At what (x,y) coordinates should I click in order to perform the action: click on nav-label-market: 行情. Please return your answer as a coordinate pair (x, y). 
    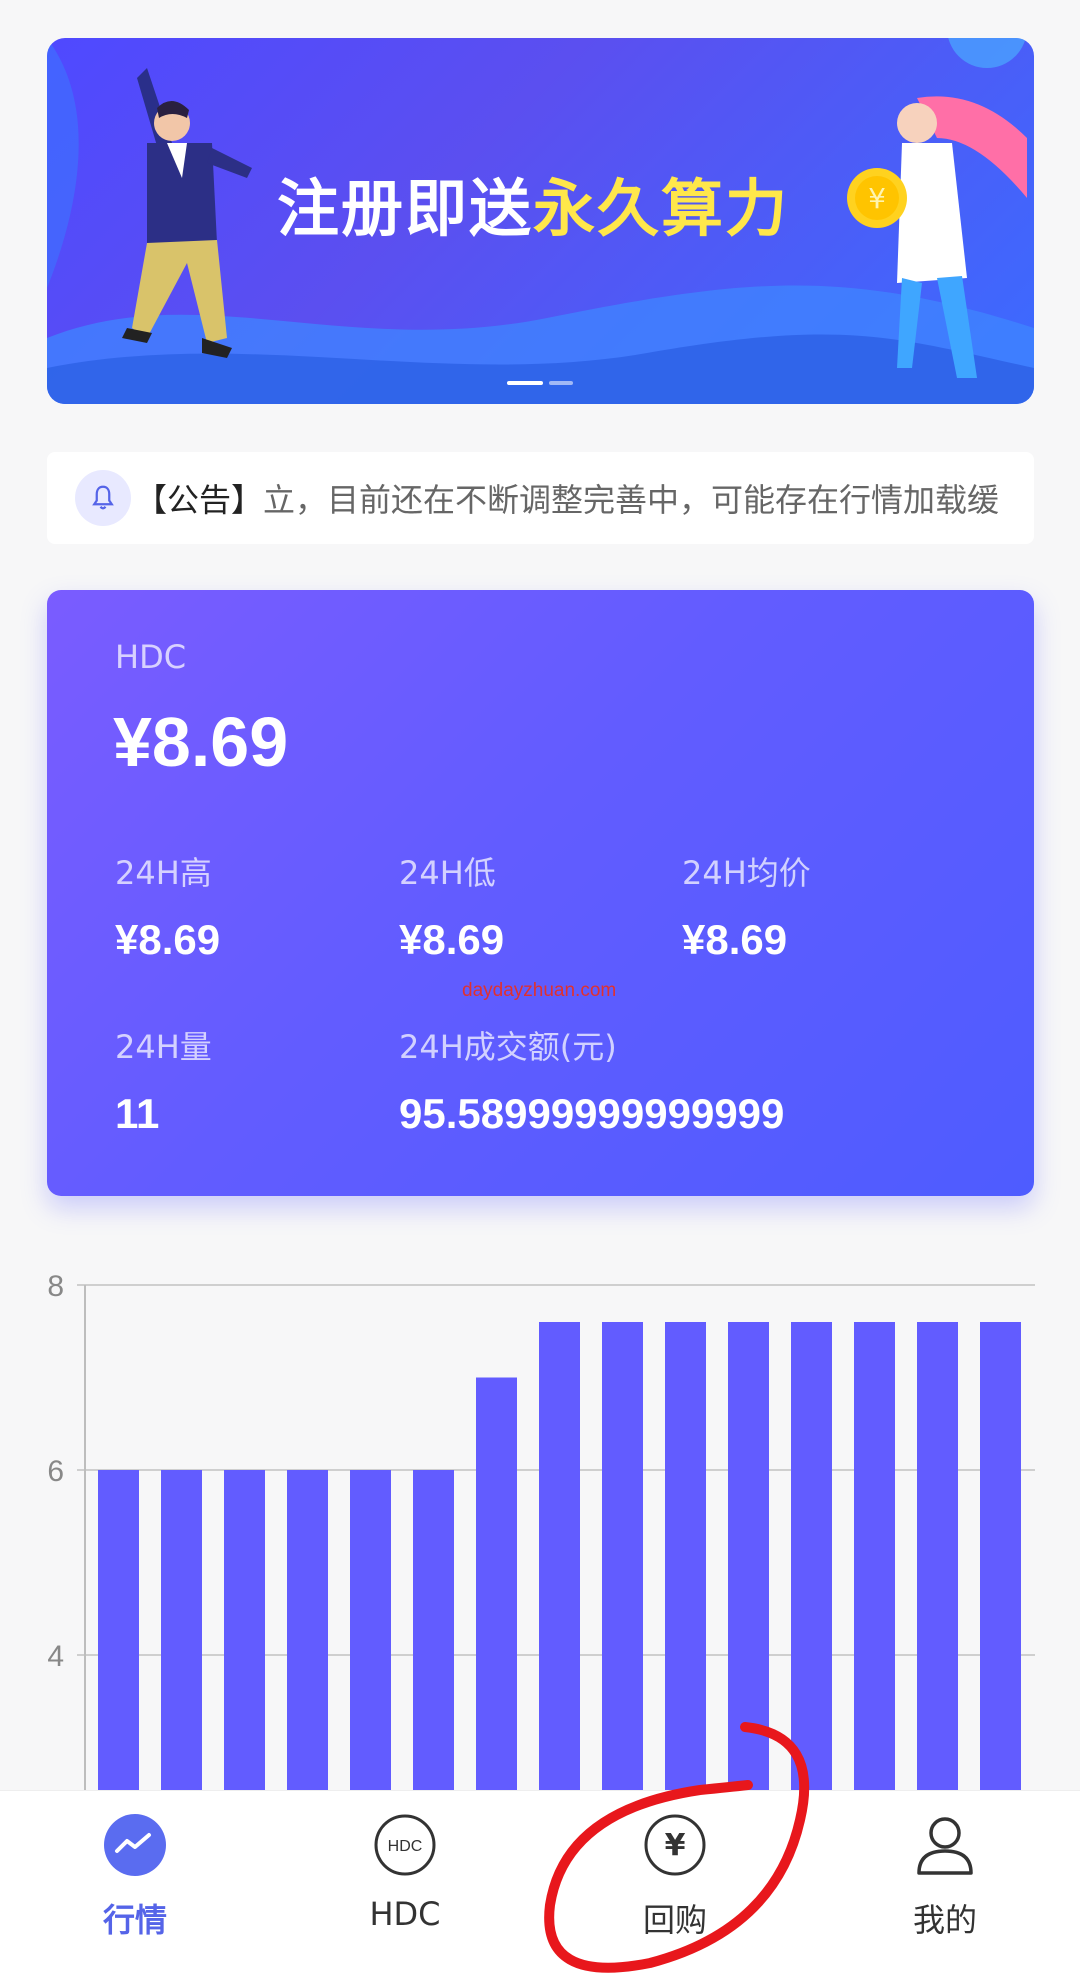
    Looking at the image, I should click on (134, 1920).